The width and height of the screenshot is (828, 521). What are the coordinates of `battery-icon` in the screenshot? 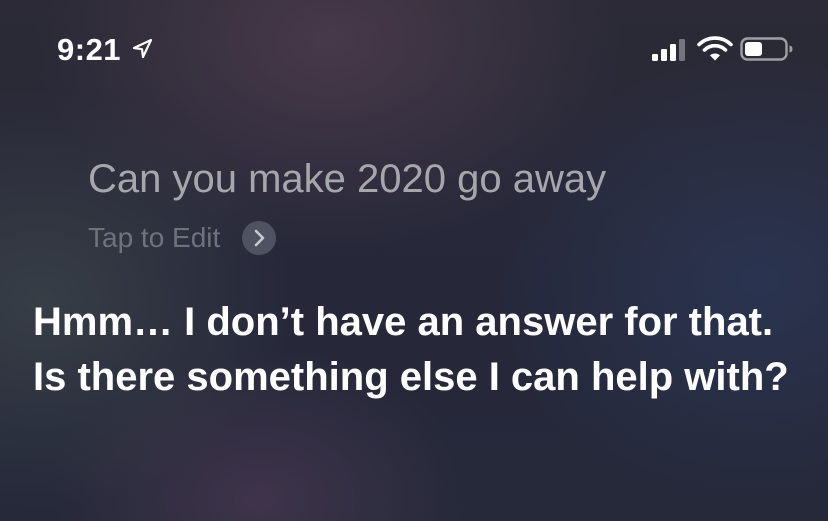 It's located at (766, 49).